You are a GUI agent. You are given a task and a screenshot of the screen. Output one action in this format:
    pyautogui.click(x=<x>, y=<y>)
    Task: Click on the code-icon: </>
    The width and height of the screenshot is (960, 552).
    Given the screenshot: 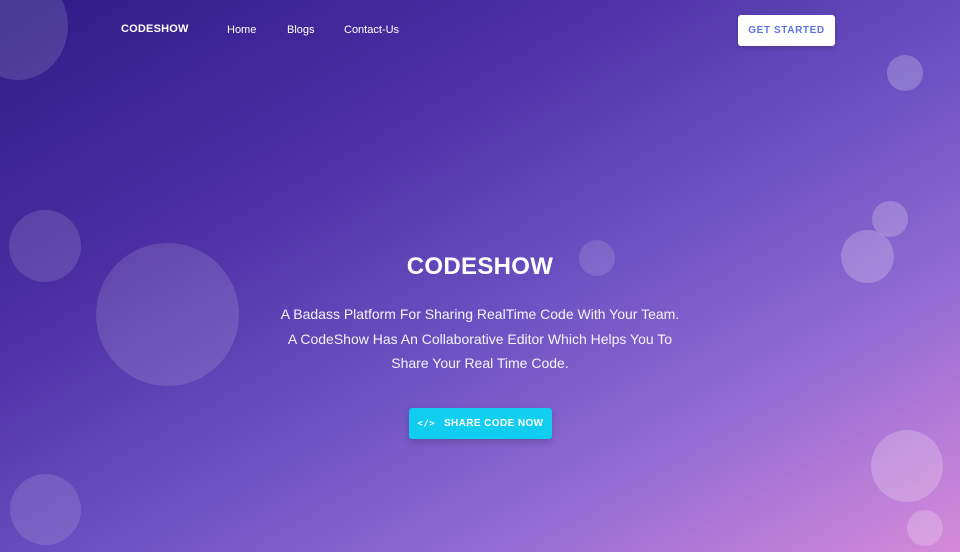 What is the action you would take?
    pyautogui.click(x=426, y=423)
    